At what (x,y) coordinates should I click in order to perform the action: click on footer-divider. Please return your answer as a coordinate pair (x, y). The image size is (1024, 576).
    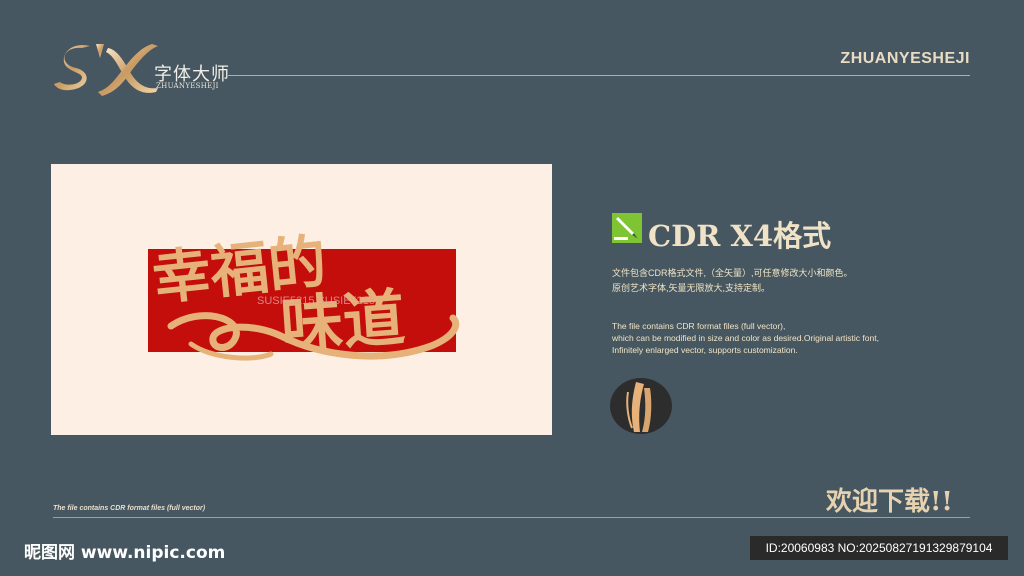
    Looking at the image, I should click on (511, 517).